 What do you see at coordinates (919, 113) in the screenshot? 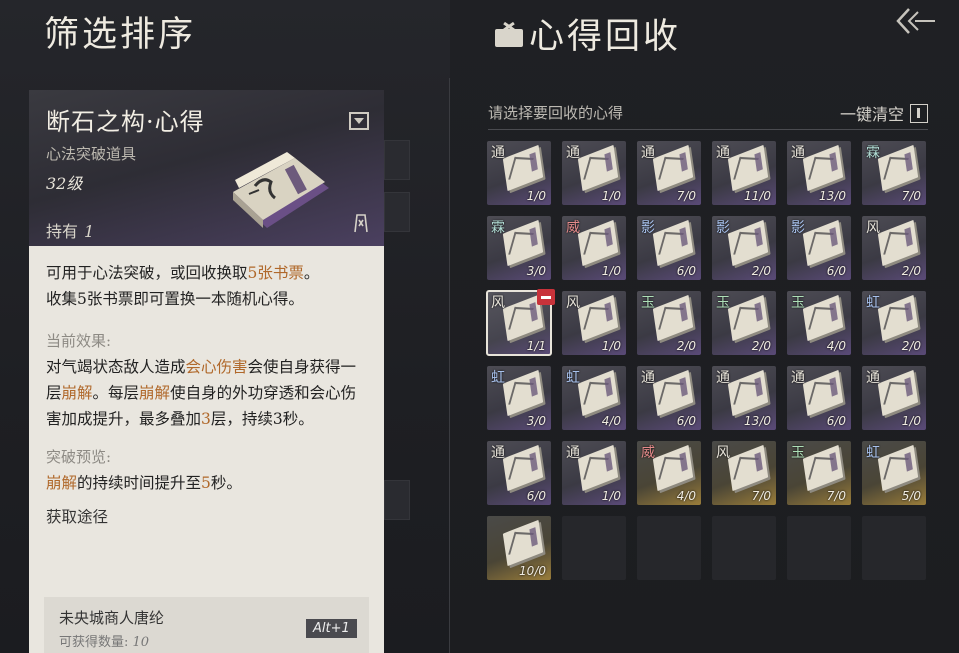
I see `trash-icon` at bounding box center [919, 113].